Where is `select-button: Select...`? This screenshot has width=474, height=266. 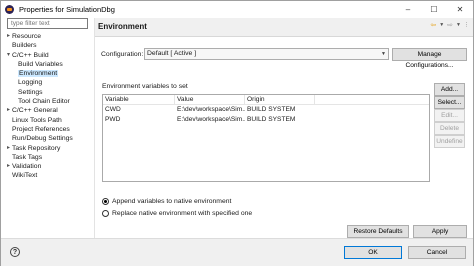 select-button: Select... is located at coordinates (449, 102).